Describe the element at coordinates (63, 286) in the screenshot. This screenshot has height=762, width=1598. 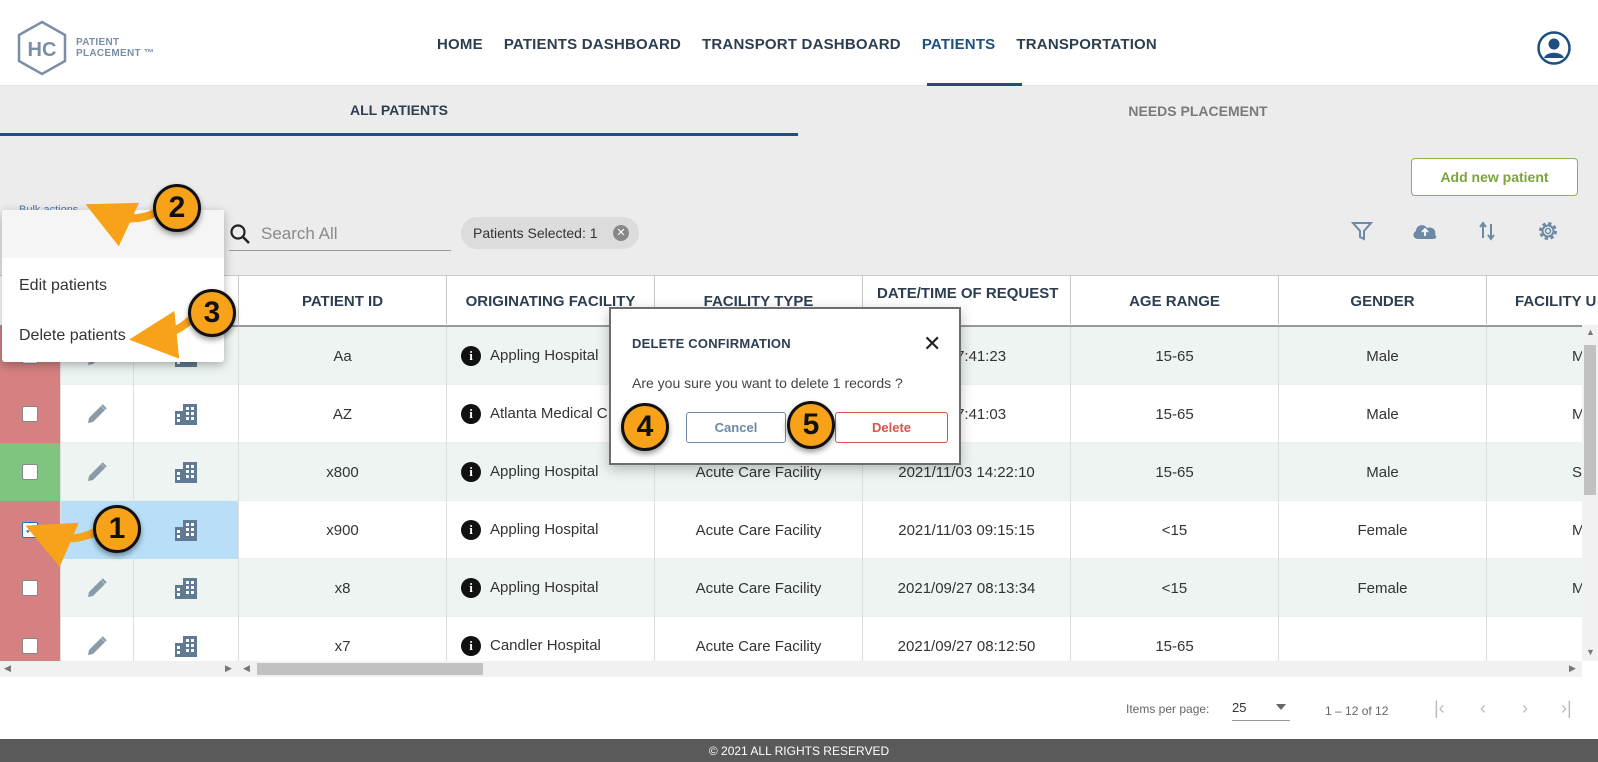
I see `menu-item-edit-patients: Edit patients` at that location.